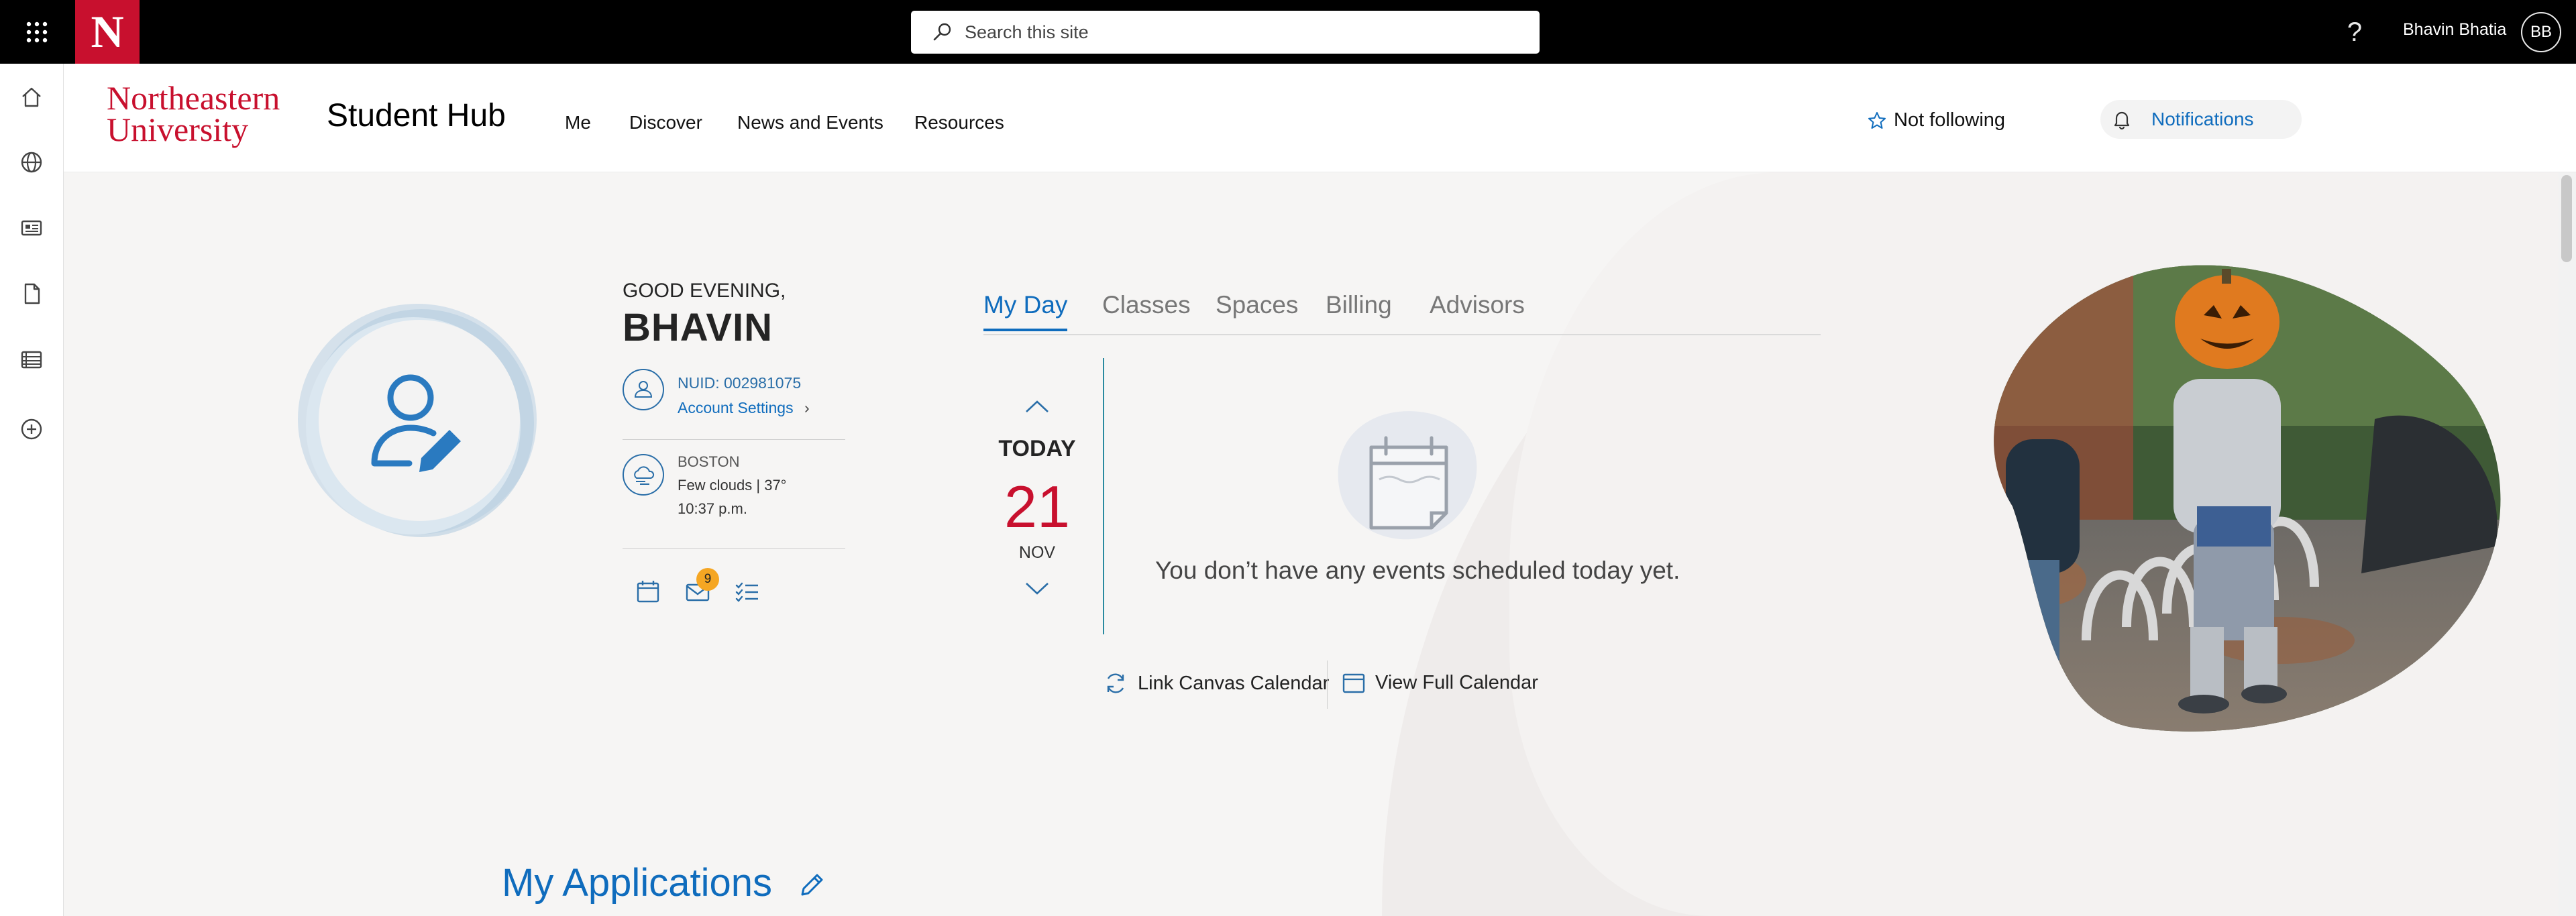 The image size is (2576, 916). I want to click on nav-news-and-events: News and Events, so click(810, 122).